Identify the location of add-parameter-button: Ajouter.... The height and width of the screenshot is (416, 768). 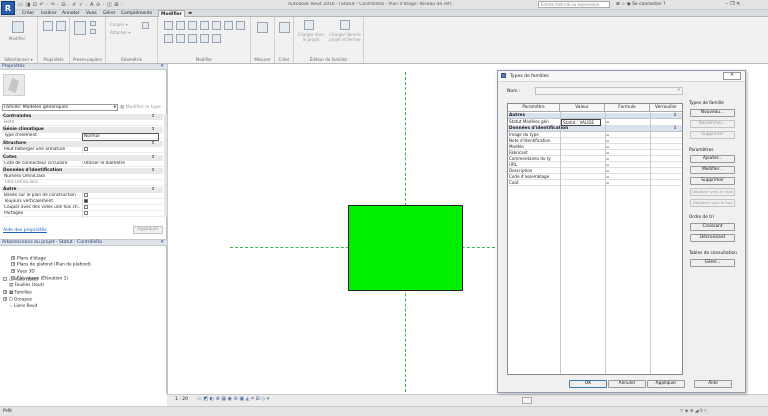
(712, 159).